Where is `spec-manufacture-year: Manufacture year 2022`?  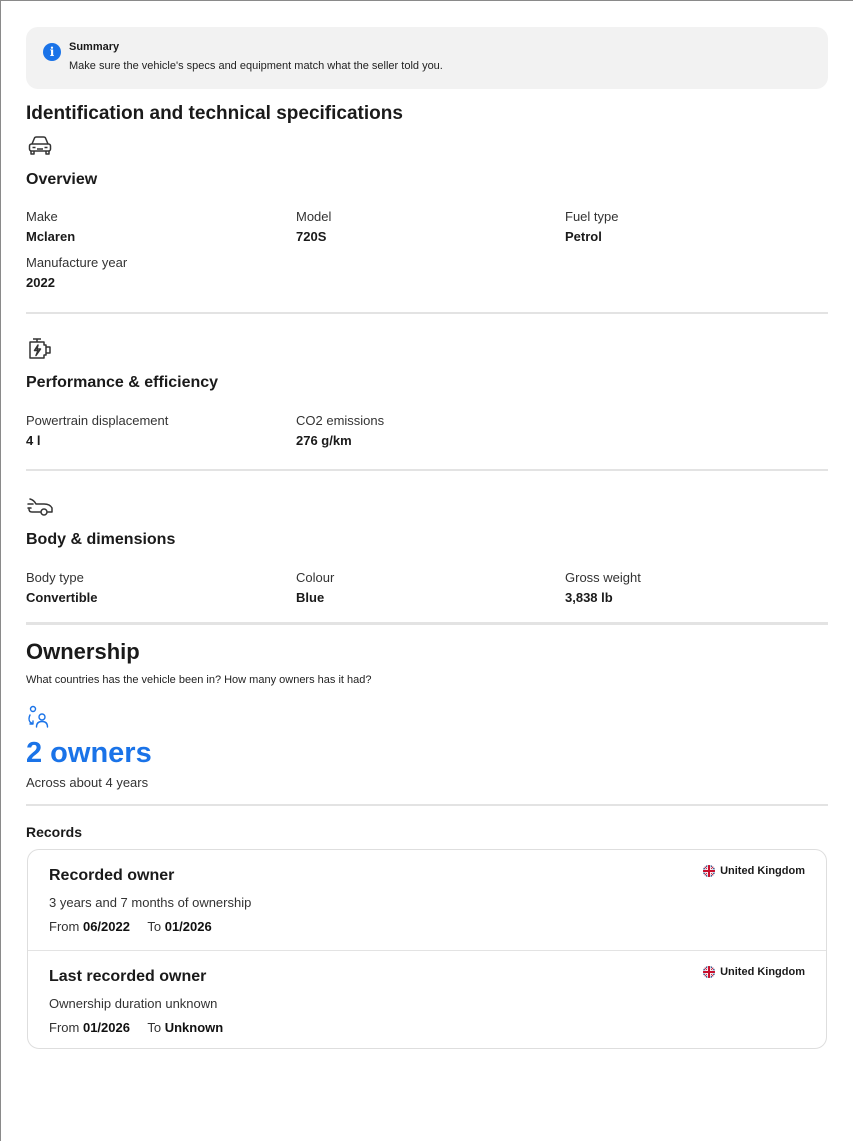
spec-manufacture-year: Manufacture year 2022 is located at coordinates (76, 272).